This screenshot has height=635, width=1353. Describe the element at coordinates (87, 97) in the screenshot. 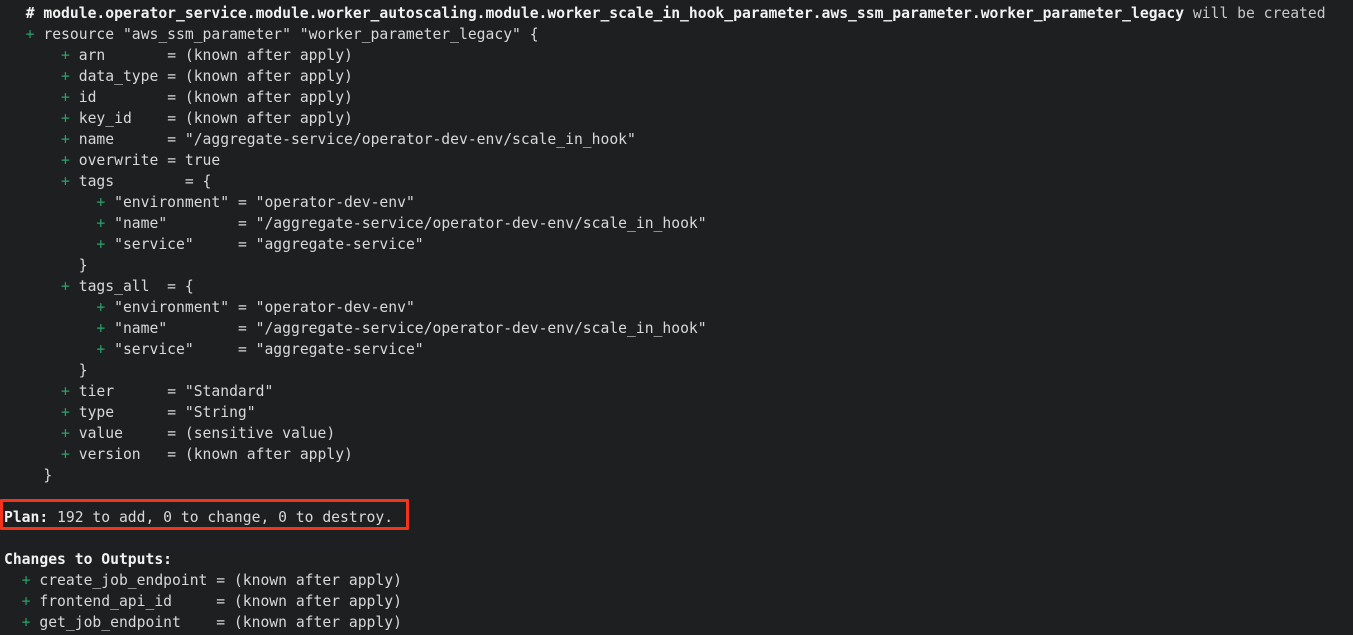

I see `attribute-key: id` at that location.